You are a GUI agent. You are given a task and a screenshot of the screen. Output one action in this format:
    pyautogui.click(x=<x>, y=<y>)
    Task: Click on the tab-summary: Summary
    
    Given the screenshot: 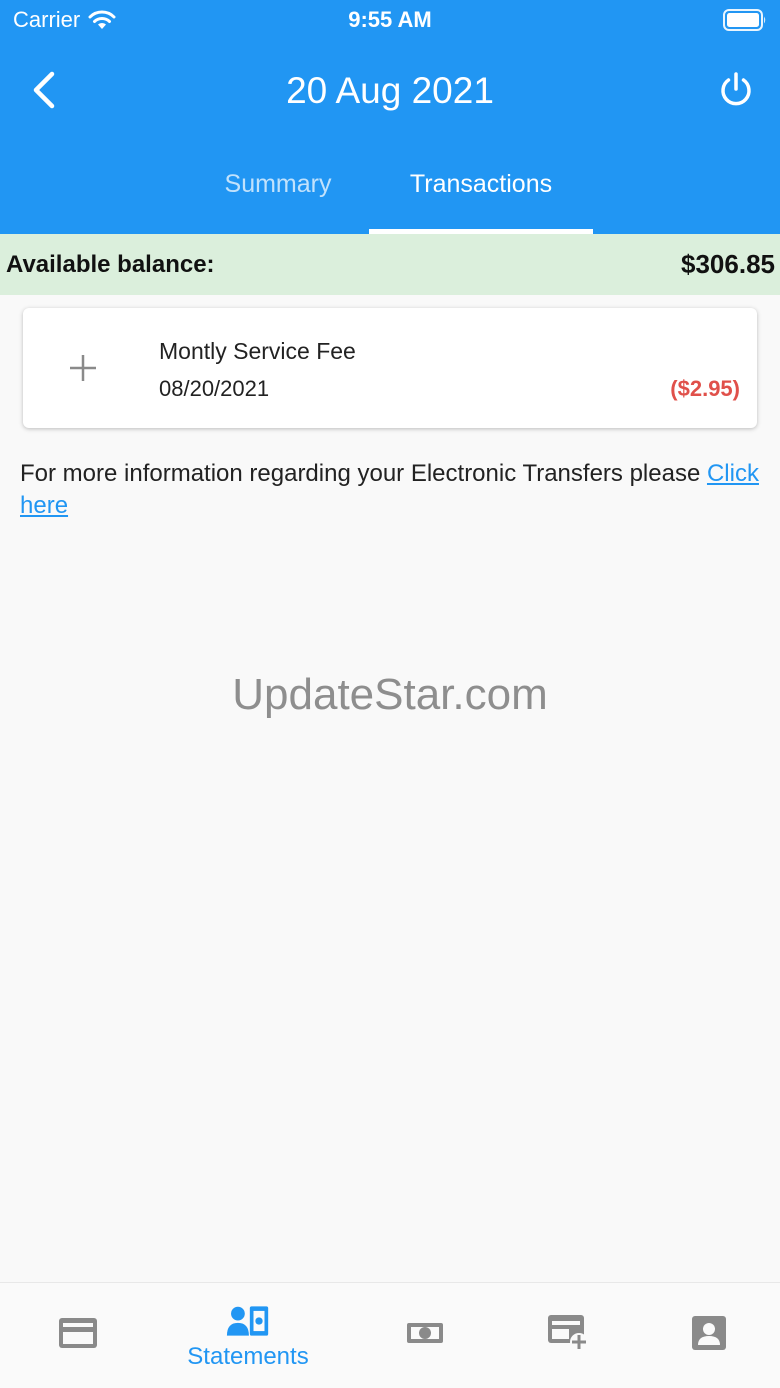 What is the action you would take?
    pyautogui.click(x=278, y=197)
    